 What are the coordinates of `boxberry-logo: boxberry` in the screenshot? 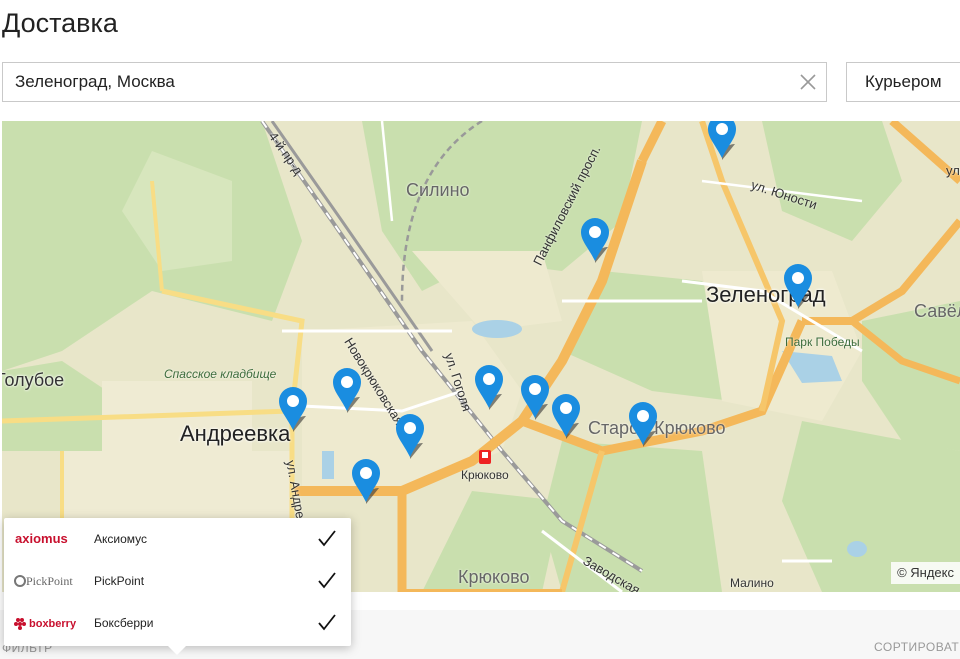 It's located at (45, 624).